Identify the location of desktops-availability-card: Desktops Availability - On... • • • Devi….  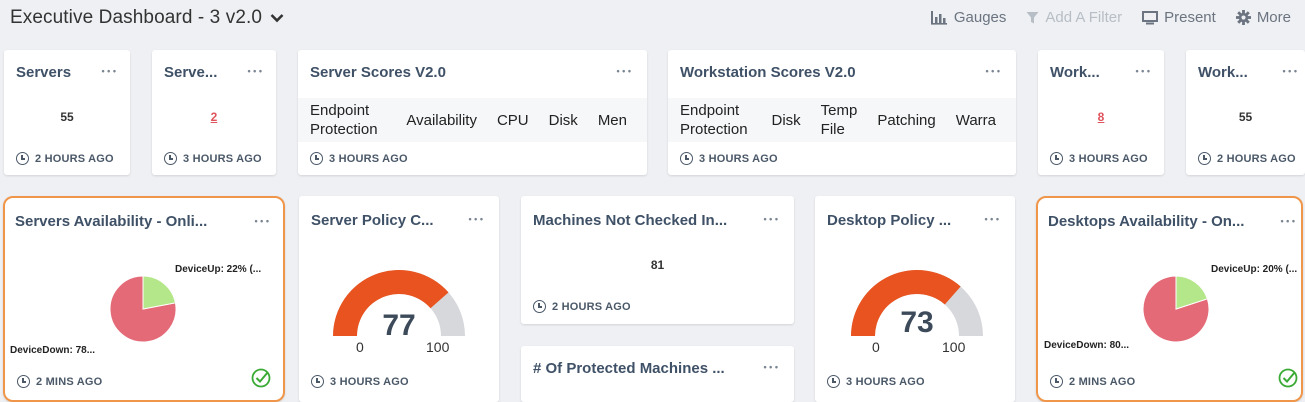
(1169, 299).